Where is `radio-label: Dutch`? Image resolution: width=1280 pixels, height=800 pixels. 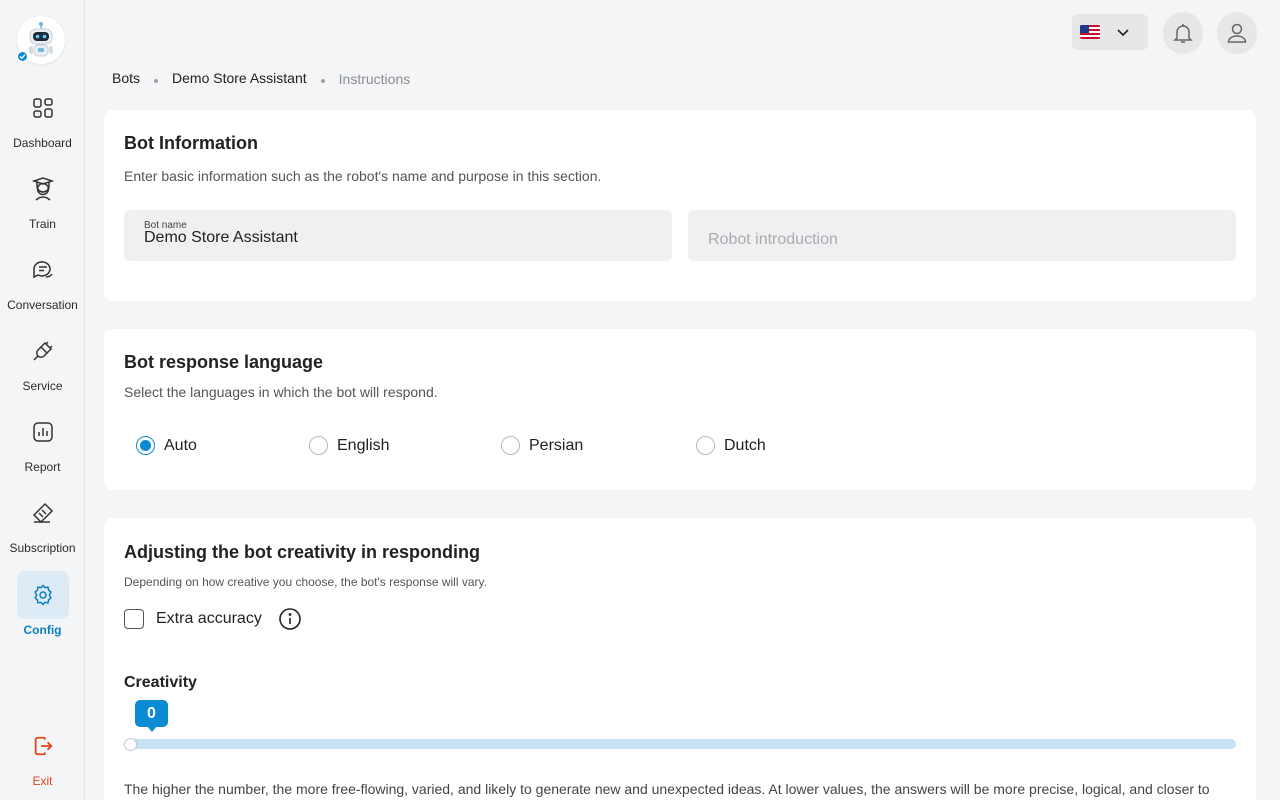 radio-label: Dutch is located at coordinates (745, 445).